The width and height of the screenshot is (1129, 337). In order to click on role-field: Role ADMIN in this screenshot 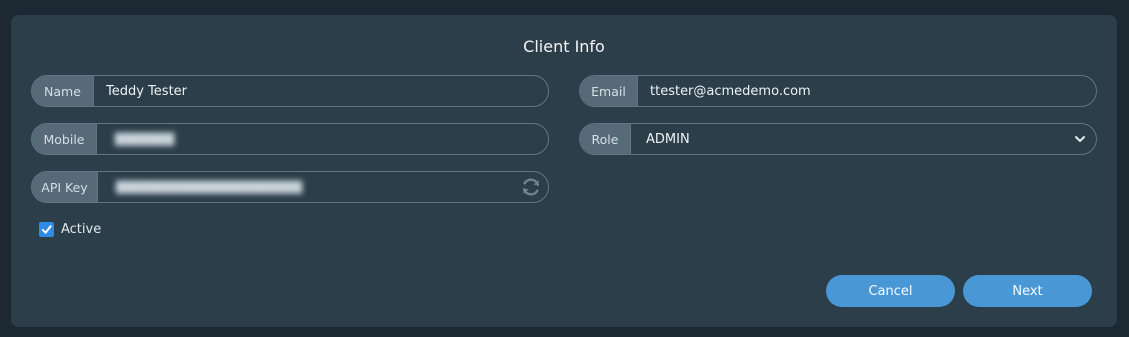, I will do `click(838, 139)`.